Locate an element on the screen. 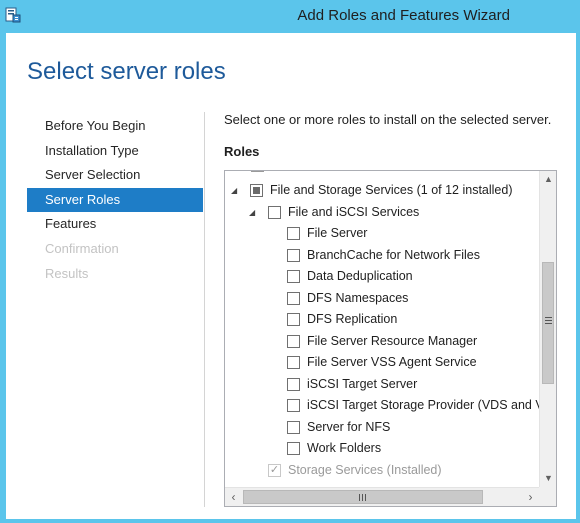 Image resolution: width=580 pixels, height=523 pixels. tree-row-server-for-nfs: Server for NFS is located at coordinates (382, 428).